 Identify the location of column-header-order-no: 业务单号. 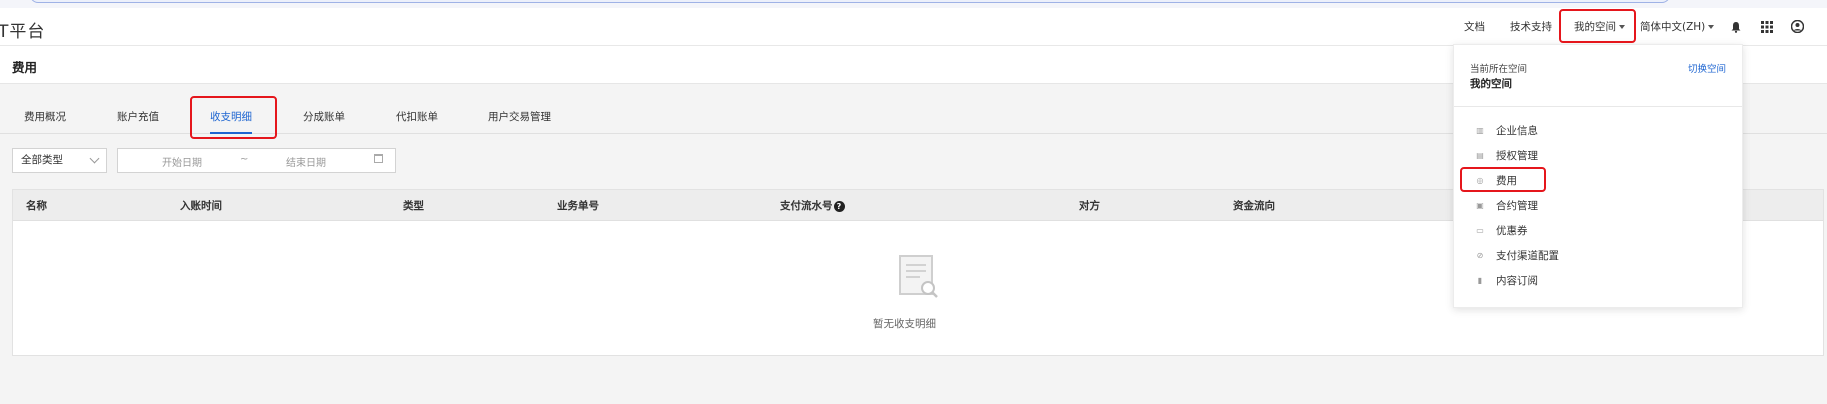
(578, 206).